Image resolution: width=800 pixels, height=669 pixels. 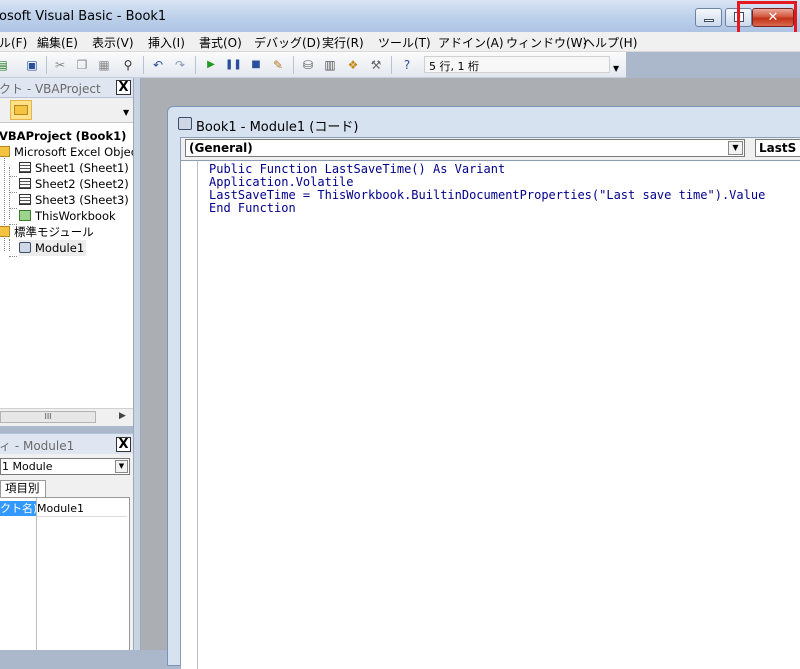 What do you see at coordinates (256, 65) in the screenshot?
I see `reset-icon: ■` at bounding box center [256, 65].